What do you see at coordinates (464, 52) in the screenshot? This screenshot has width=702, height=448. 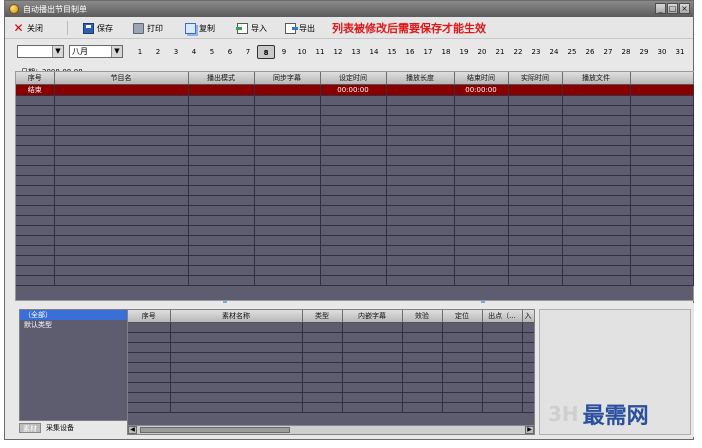 I see `day-button: 19` at bounding box center [464, 52].